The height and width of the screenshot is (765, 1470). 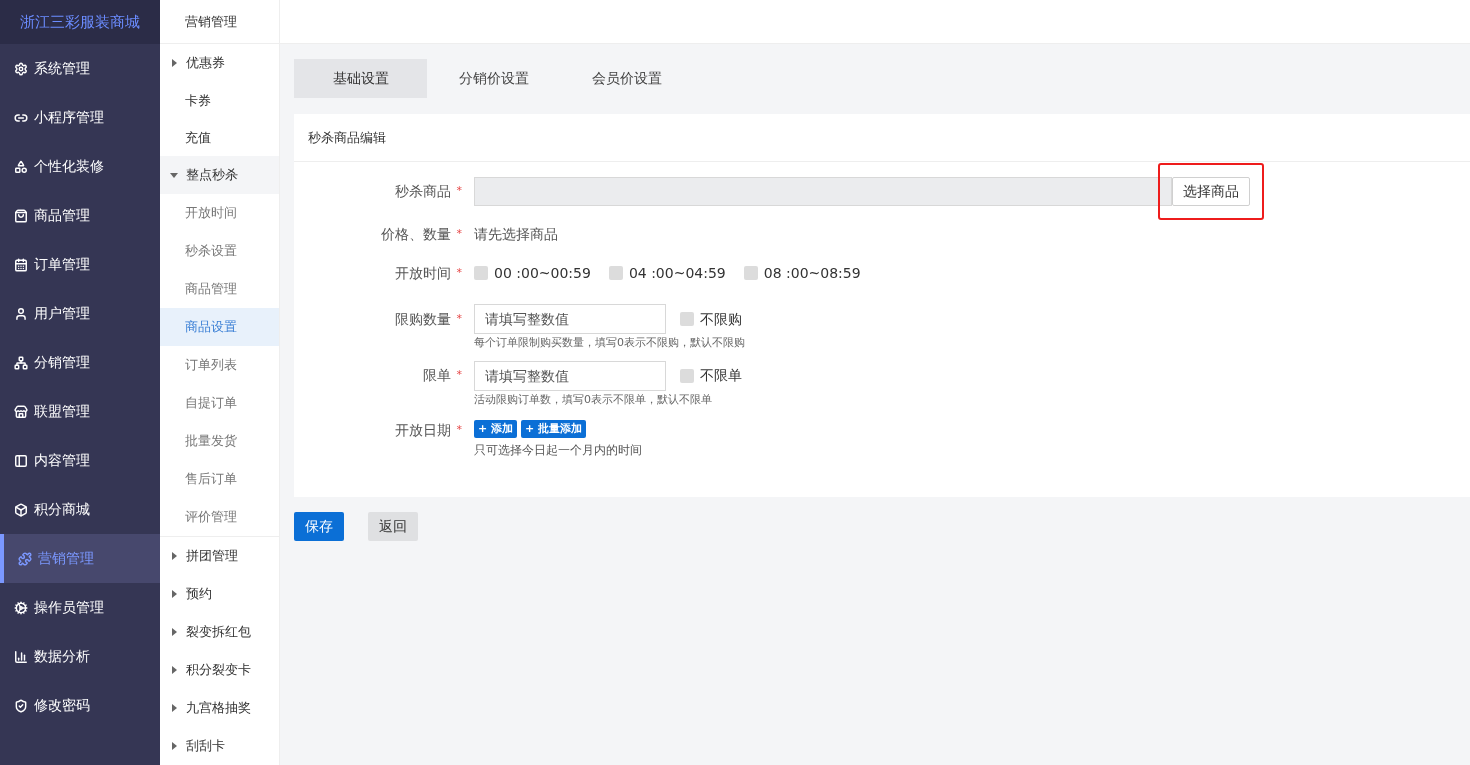 I want to click on sidebar-item: 个性化装修, so click(x=80, y=166).